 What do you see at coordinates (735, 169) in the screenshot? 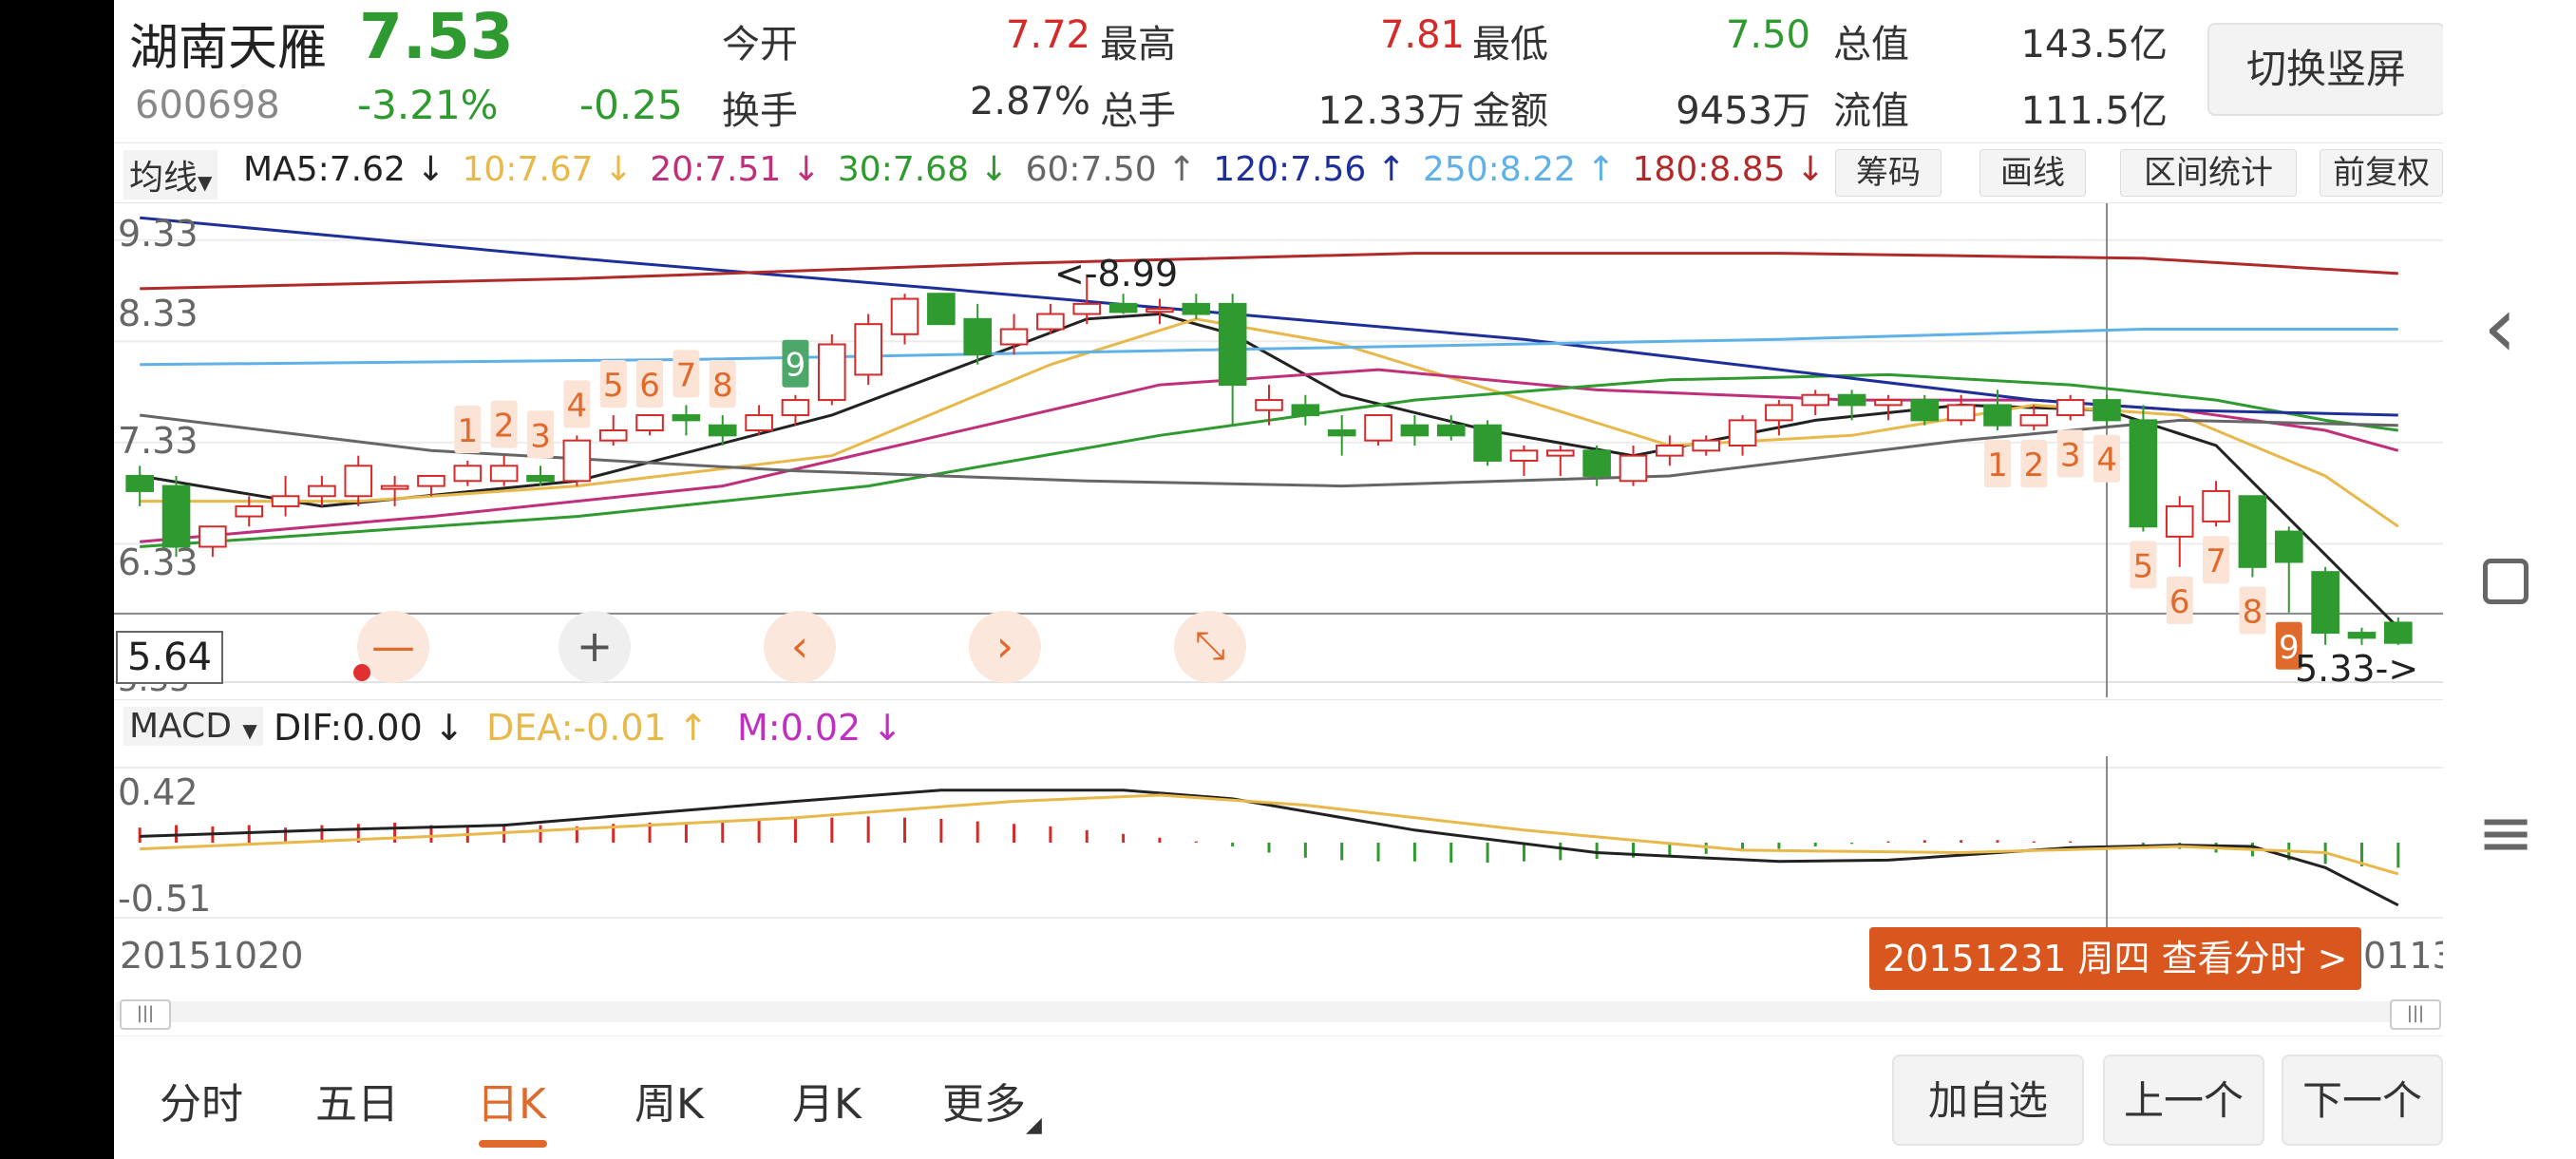
I see `ma-legend-item: 20:7.51 ↓` at bounding box center [735, 169].